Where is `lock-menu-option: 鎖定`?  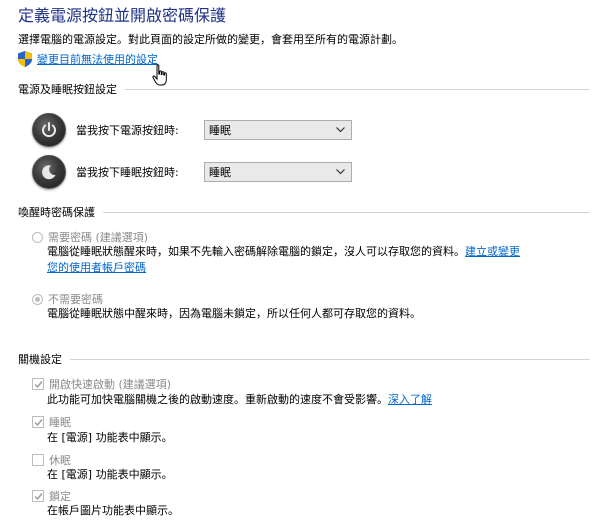 lock-menu-option: 鎖定 is located at coordinates (51, 496).